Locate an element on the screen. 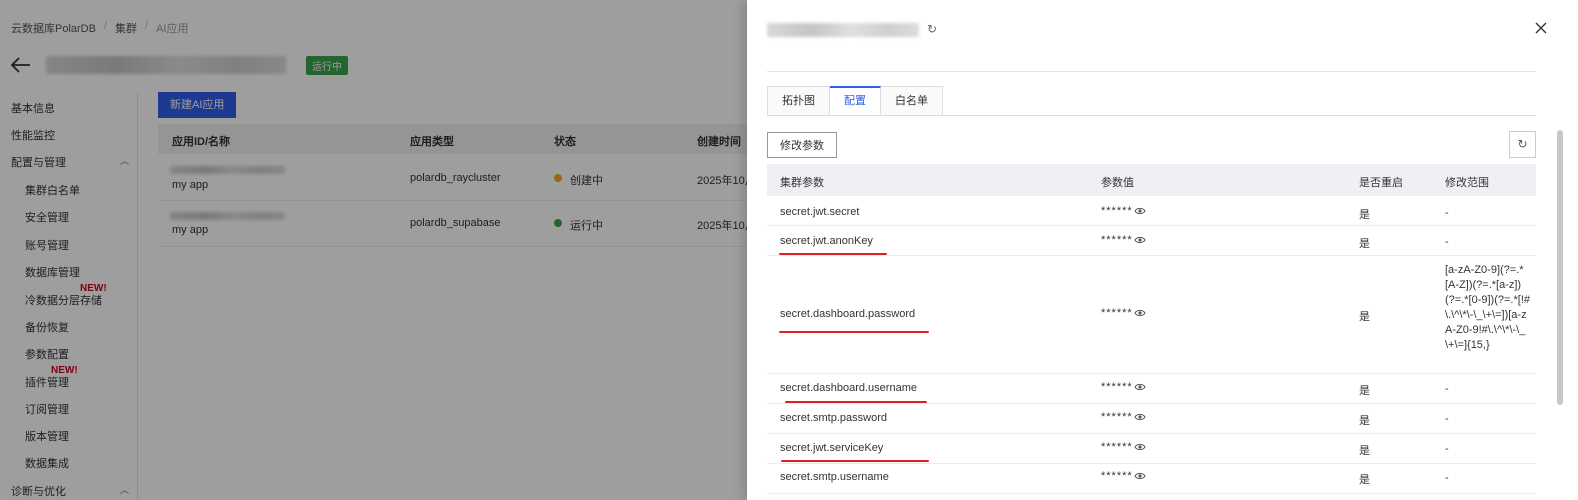 This screenshot has width=1578, height=500. tab-whitelist: 白名单 is located at coordinates (912, 101).